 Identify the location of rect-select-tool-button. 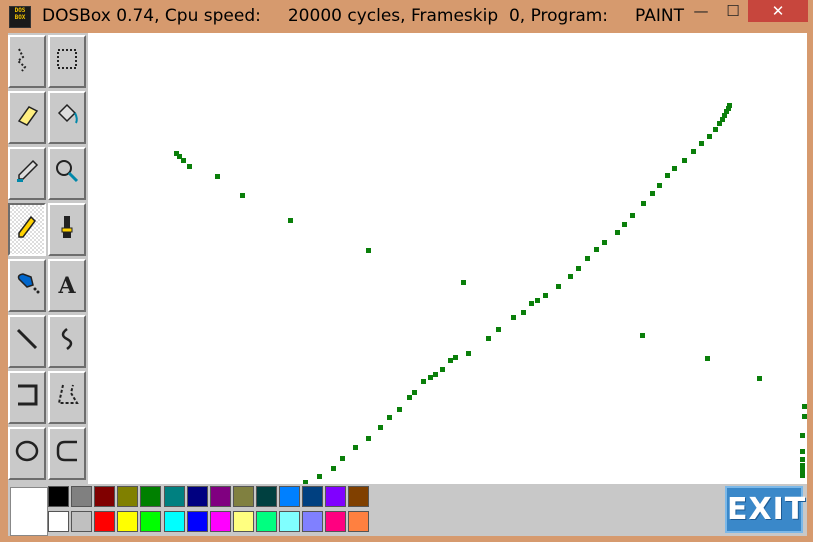
(67, 61).